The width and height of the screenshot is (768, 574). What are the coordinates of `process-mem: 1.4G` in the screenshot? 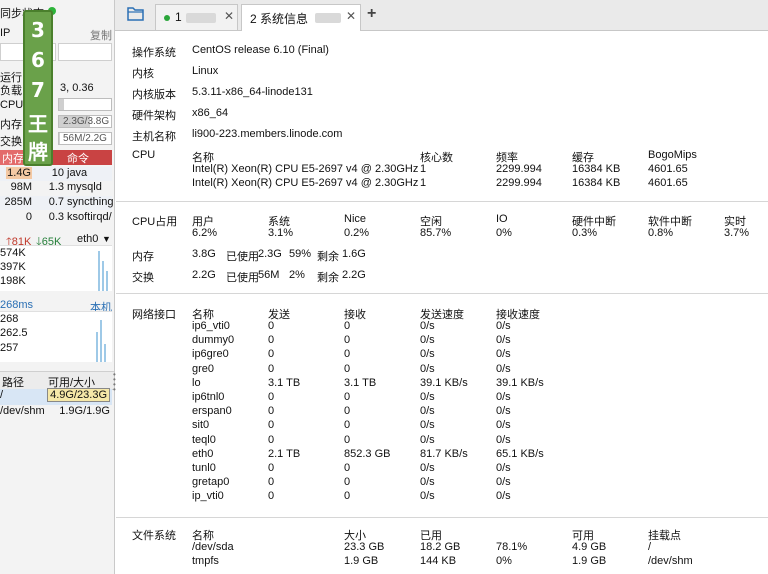 It's located at (19, 173).